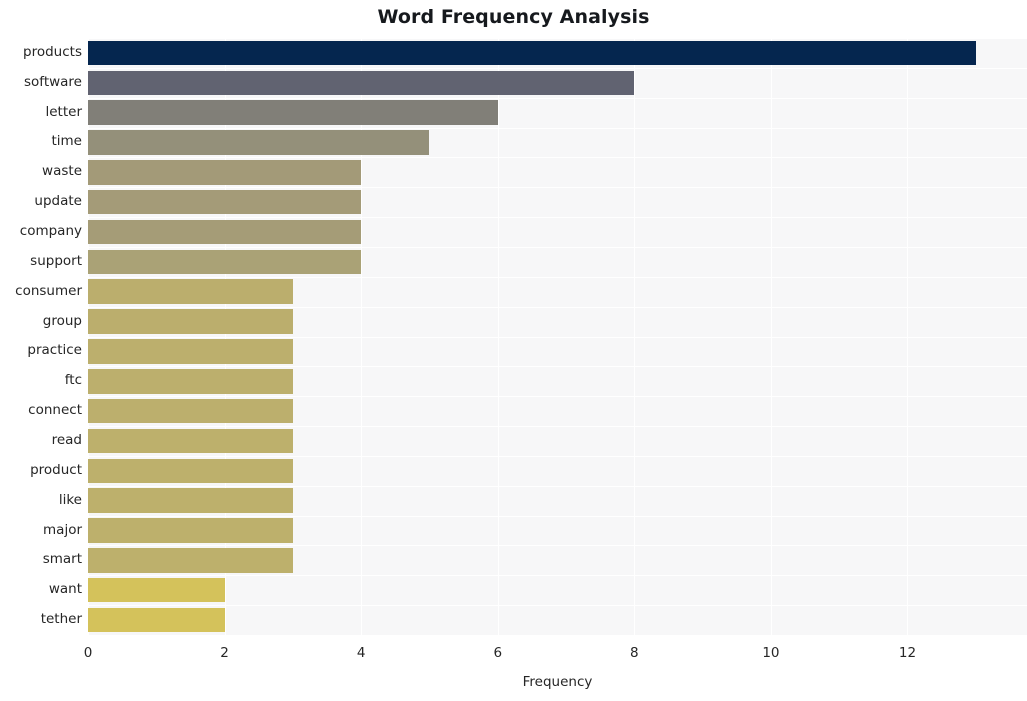 The image size is (1027, 701). What do you see at coordinates (73, 380) in the screenshot?
I see `y-tick-label-ftc: ftc` at bounding box center [73, 380].